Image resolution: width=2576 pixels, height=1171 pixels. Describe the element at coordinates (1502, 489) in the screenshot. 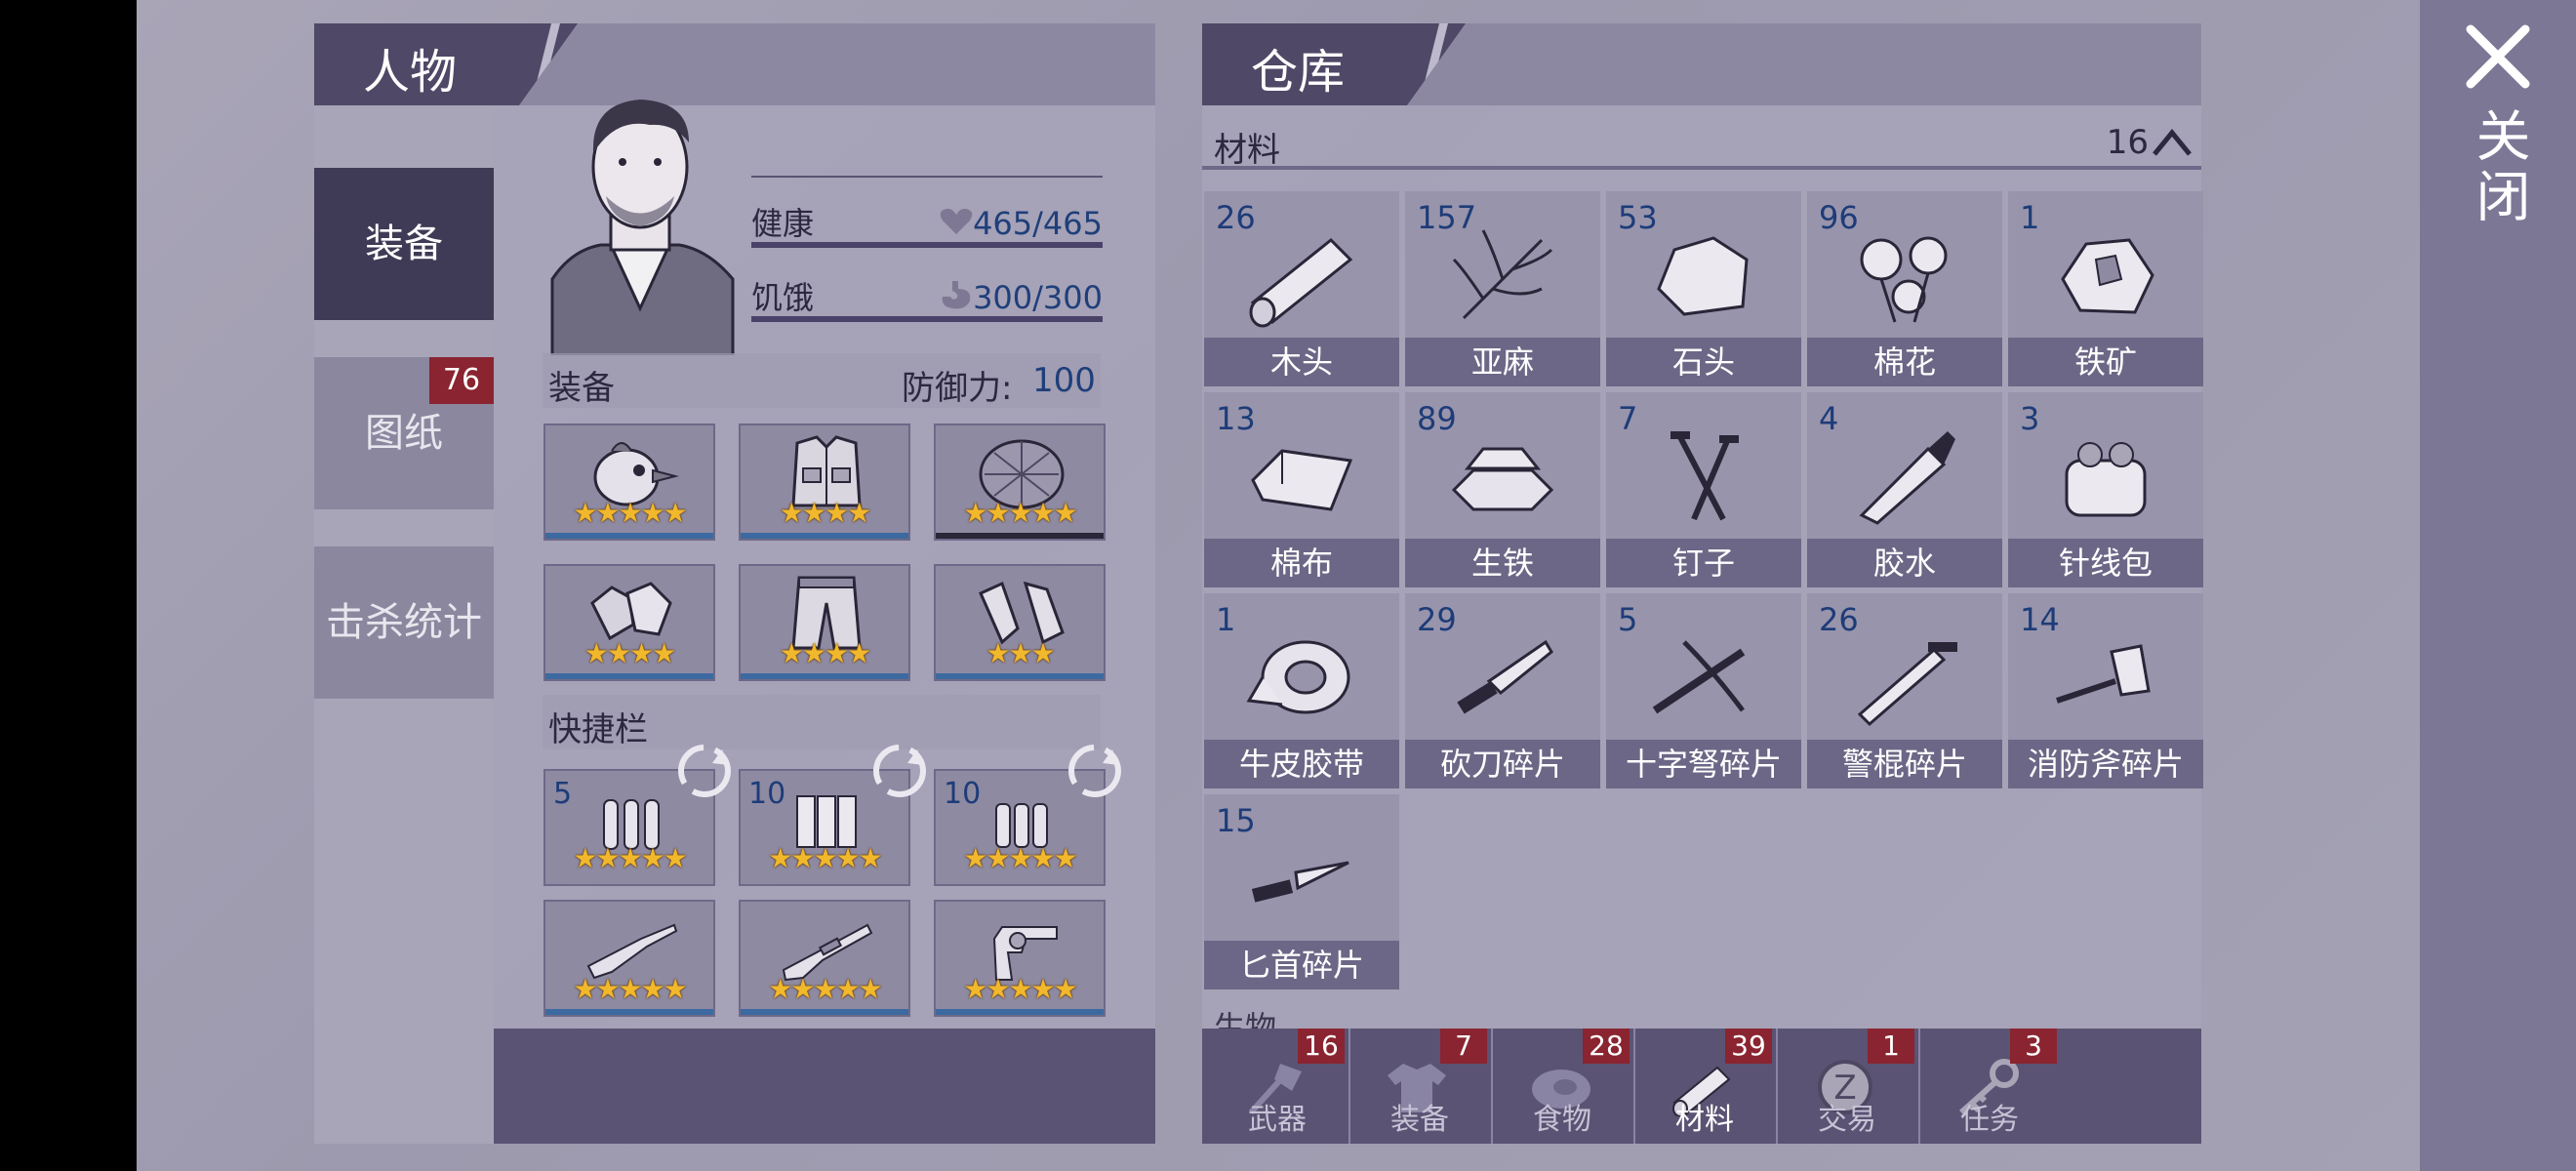

I see `item-pig-iron: 89 生铁` at that location.